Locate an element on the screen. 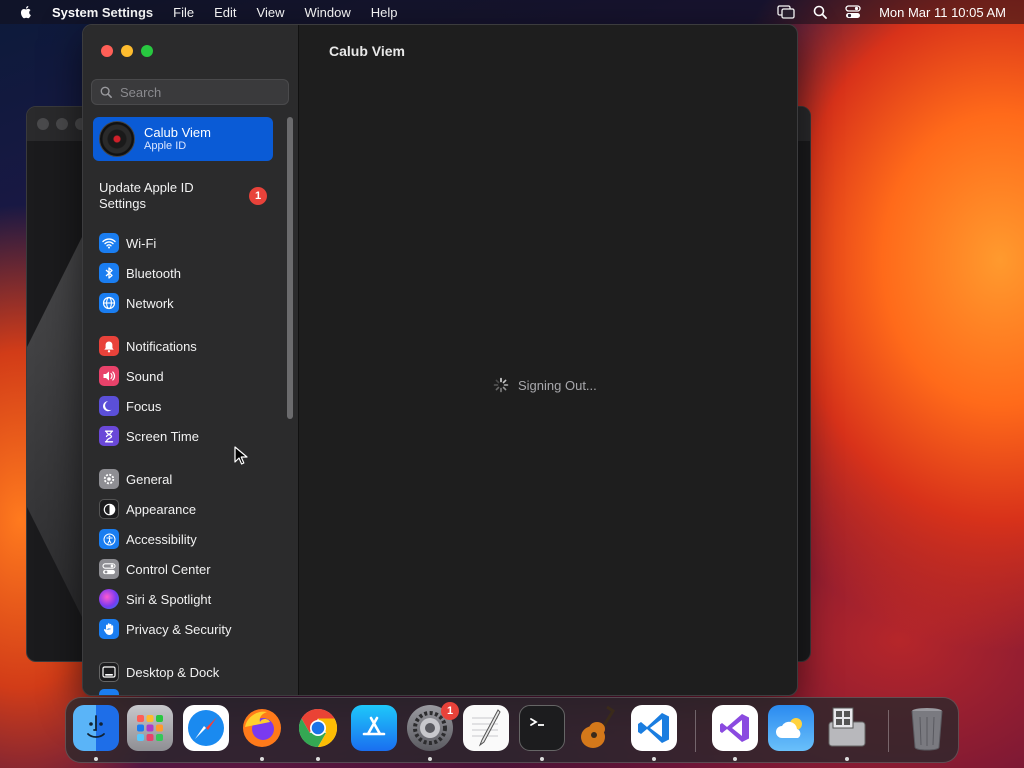 The image size is (1024, 768). sidebar-item-screen-time: Screen Time is located at coordinates (149, 436).